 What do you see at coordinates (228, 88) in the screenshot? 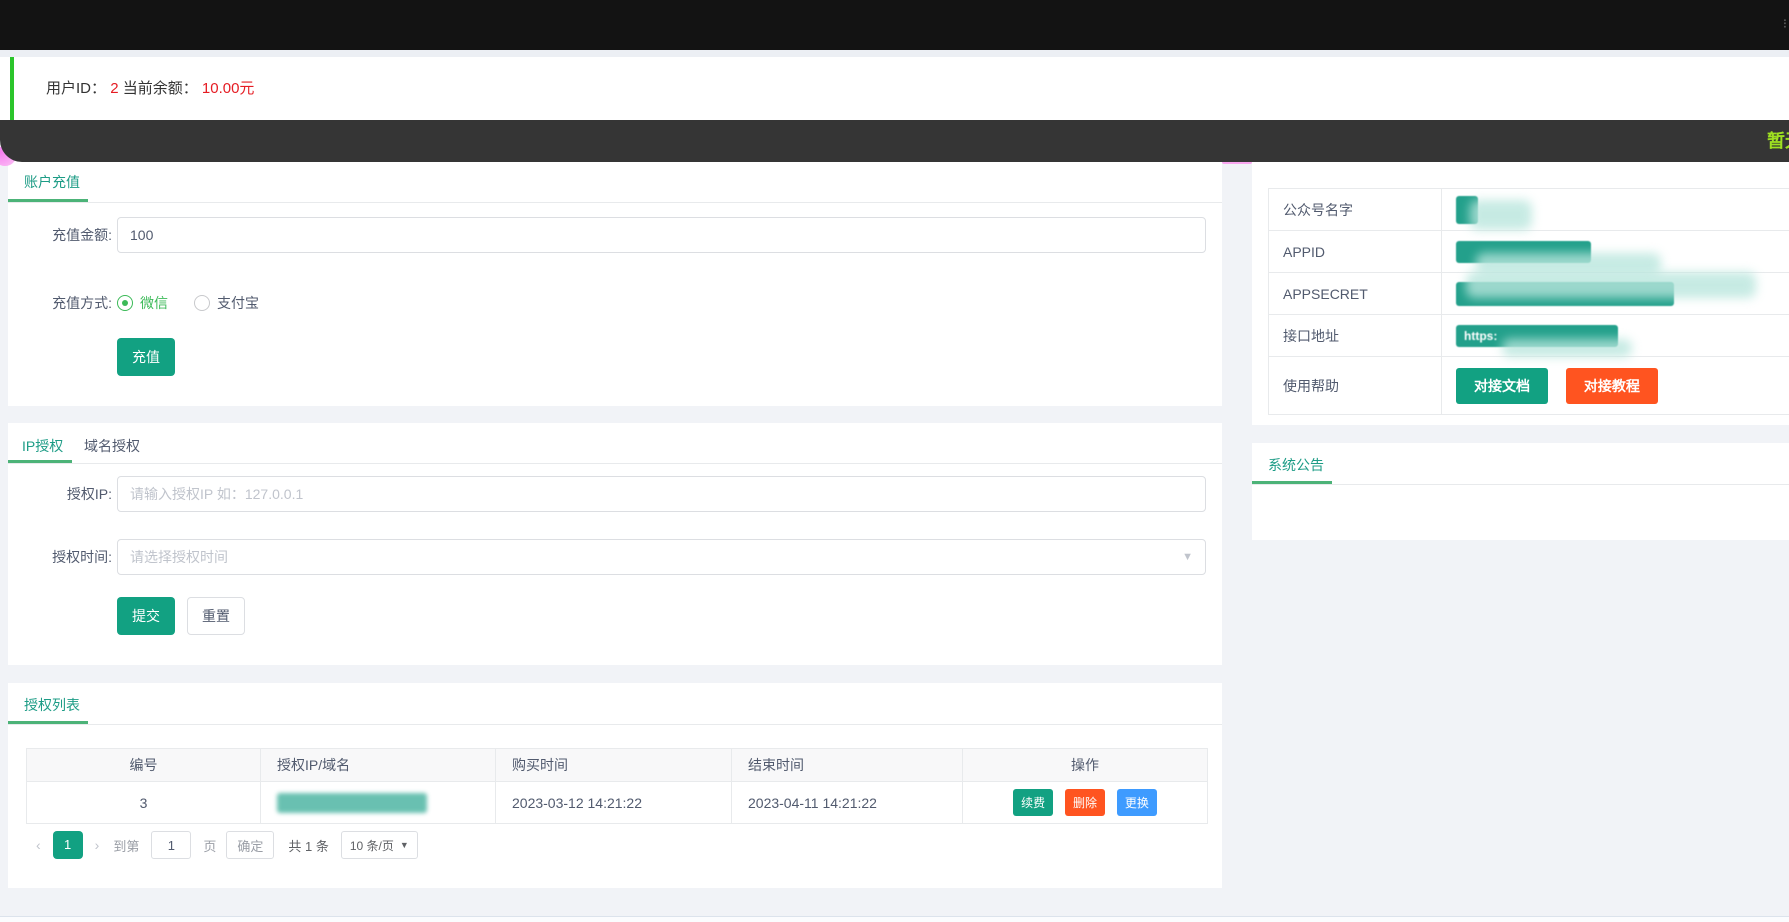
I see `balance-value: 10.00元` at bounding box center [228, 88].